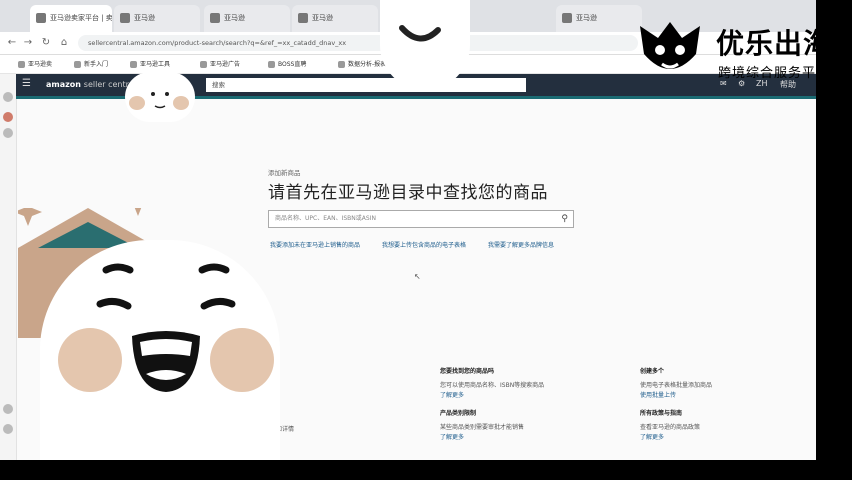 The height and width of the screenshot is (480, 852). What do you see at coordinates (421, 219) in the screenshot?
I see `product-search-input: 商品名称、UPC、EAN、ISBN或ASIN ⚲` at bounding box center [421, 219].